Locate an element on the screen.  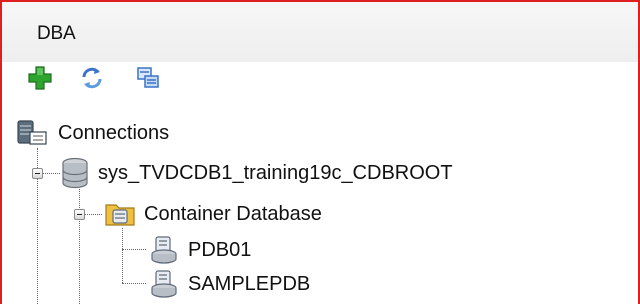
pdb-label: PDB01 is located at coordinates (220, 249).